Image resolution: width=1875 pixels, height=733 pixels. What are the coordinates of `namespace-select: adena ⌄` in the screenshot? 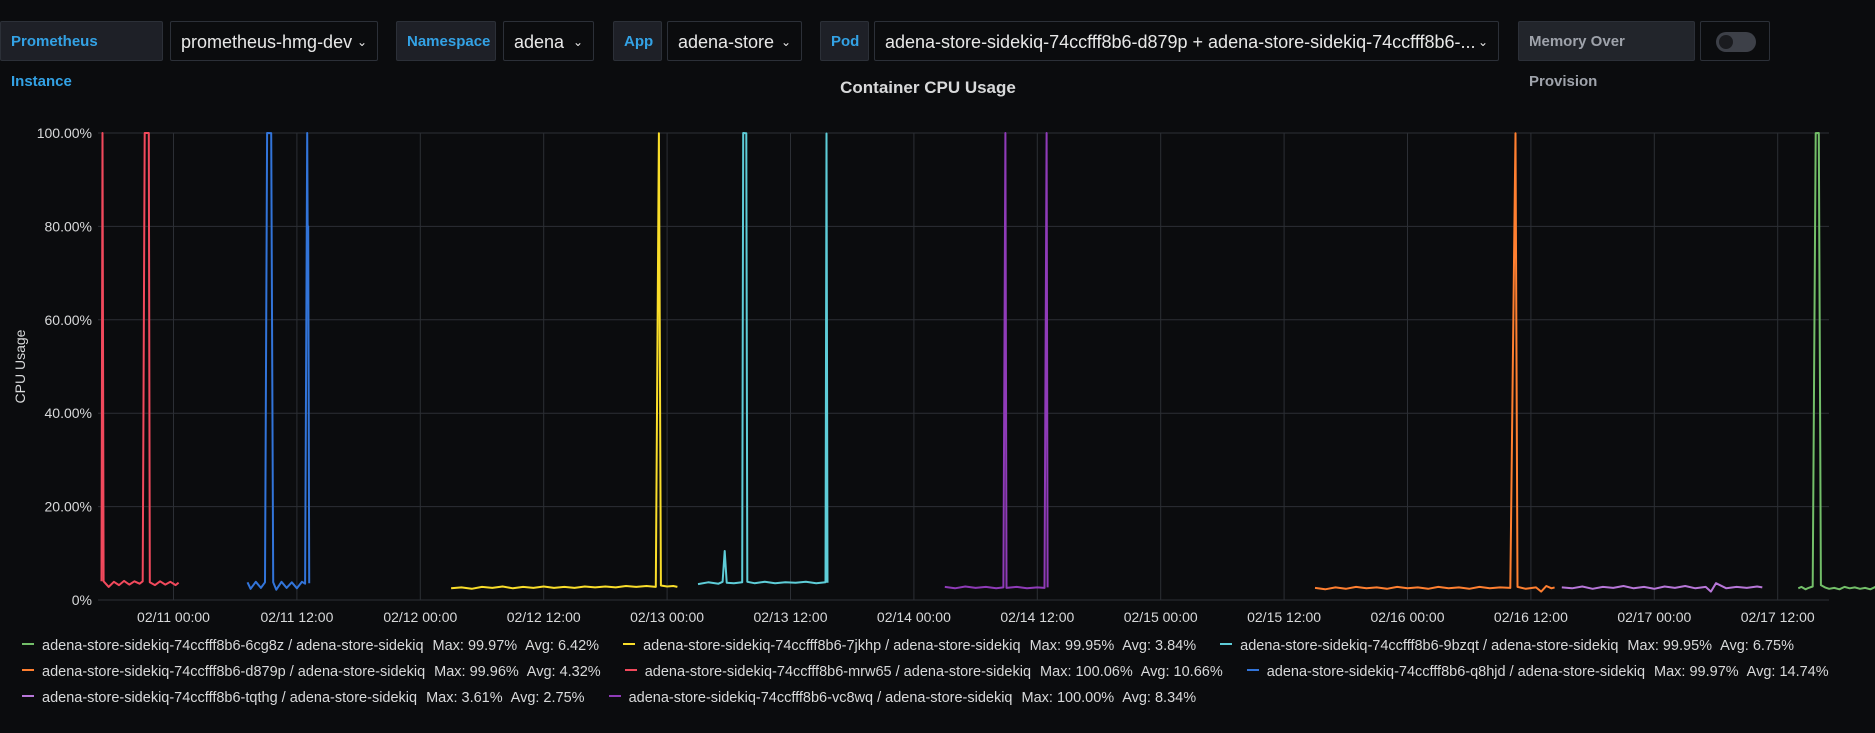 It's located at (548, 41).